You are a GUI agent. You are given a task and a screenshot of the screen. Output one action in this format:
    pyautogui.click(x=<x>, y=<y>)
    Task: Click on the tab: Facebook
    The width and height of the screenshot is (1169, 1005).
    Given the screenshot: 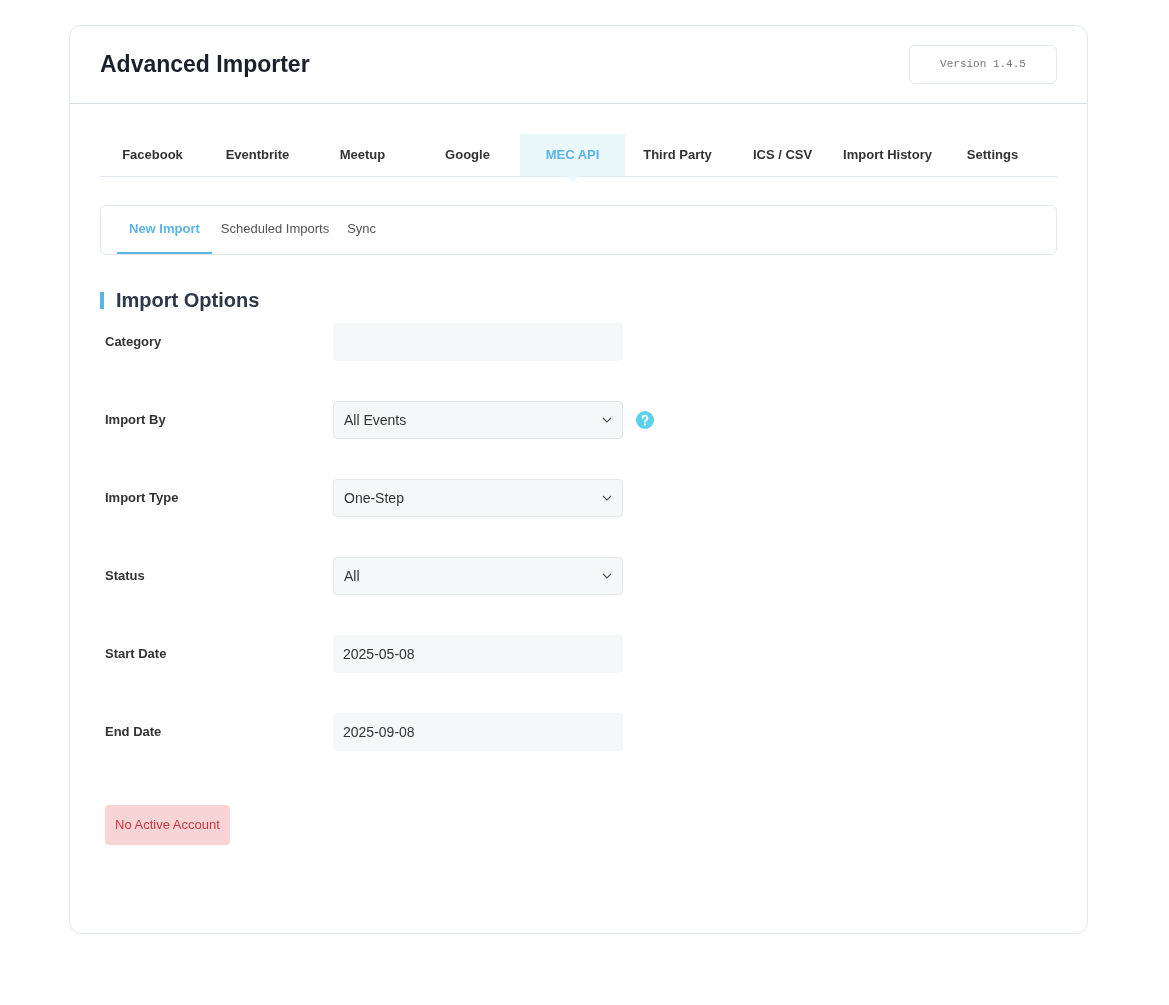 What is the action you would take?
    pyautogui.click(x=152, y=155)
    